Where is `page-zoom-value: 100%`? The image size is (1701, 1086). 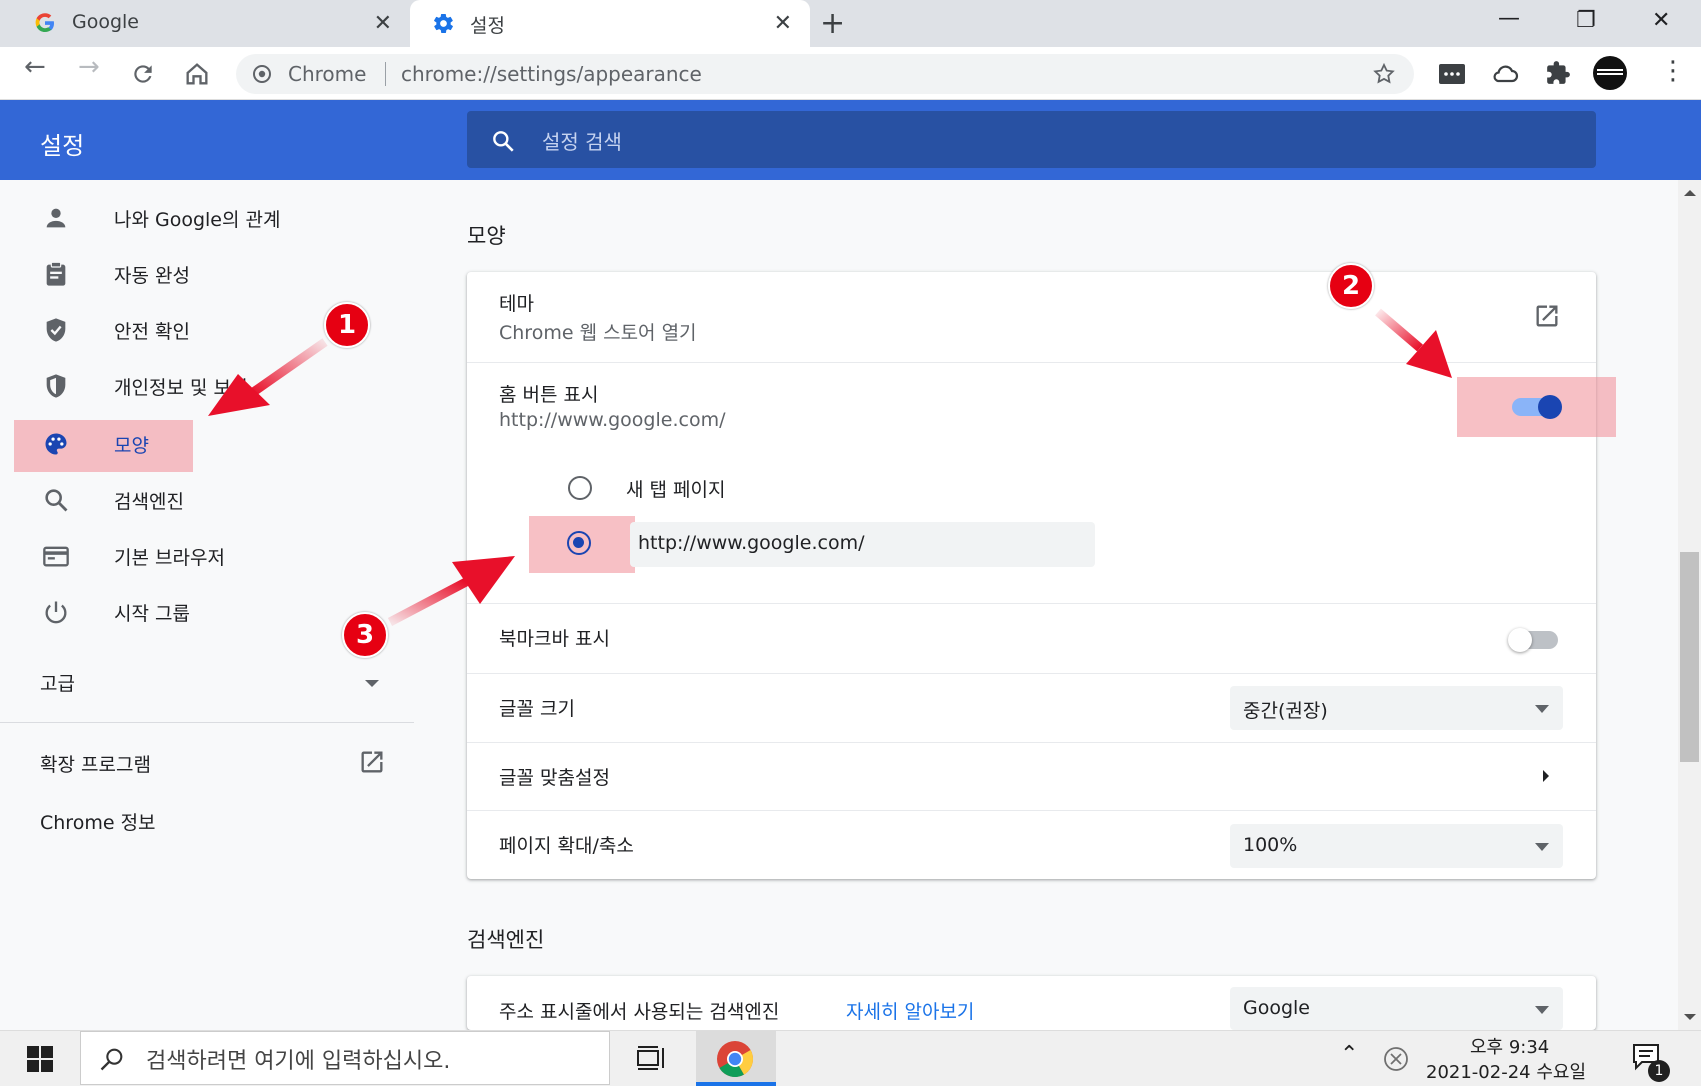
page-zoom-value: 100% is located at coordinates (1270, 845).